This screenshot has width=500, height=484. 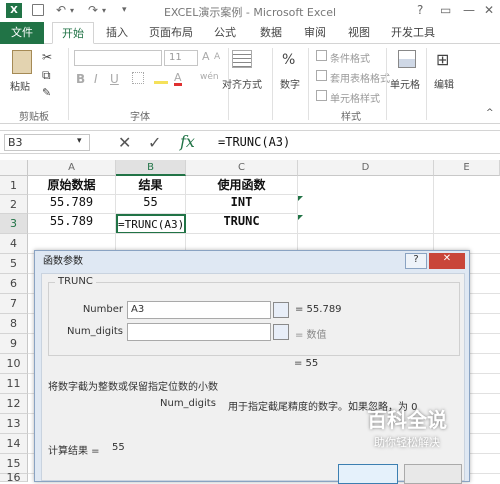 I want to click on row-header-4: 4, so click(x=14, y=244).